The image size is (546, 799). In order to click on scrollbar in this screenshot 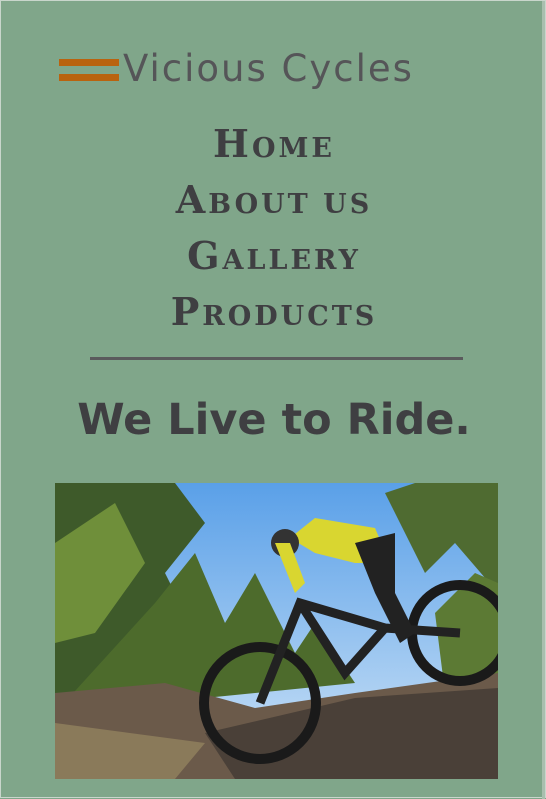, I will do `click(543, 400)`.